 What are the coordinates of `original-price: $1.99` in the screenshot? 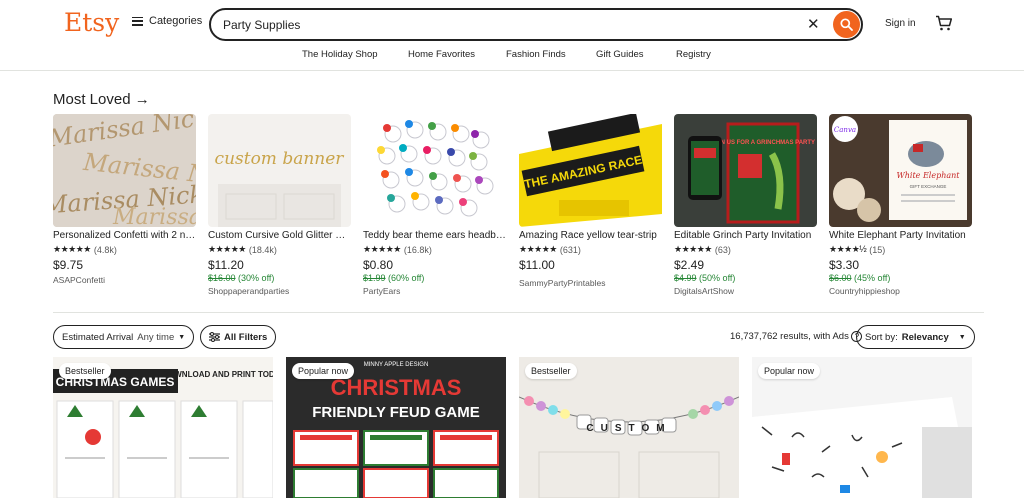 It's located at (374, 278).